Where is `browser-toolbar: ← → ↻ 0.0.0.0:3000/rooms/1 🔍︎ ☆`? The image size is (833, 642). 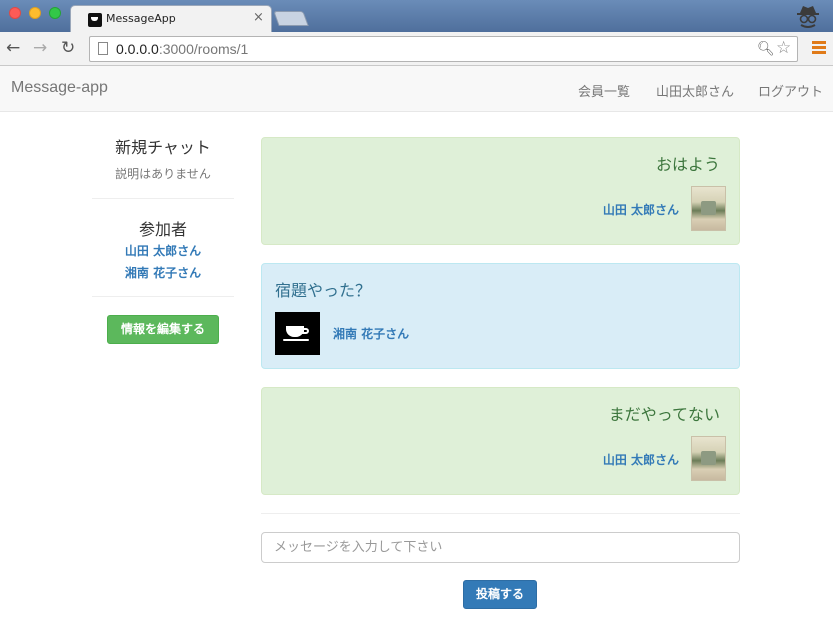
browser-toolbar: ← → ↻ 0.0.0.0:3000/rooms/1 🔍︎ ☆ is located at coordinates (416, 49).